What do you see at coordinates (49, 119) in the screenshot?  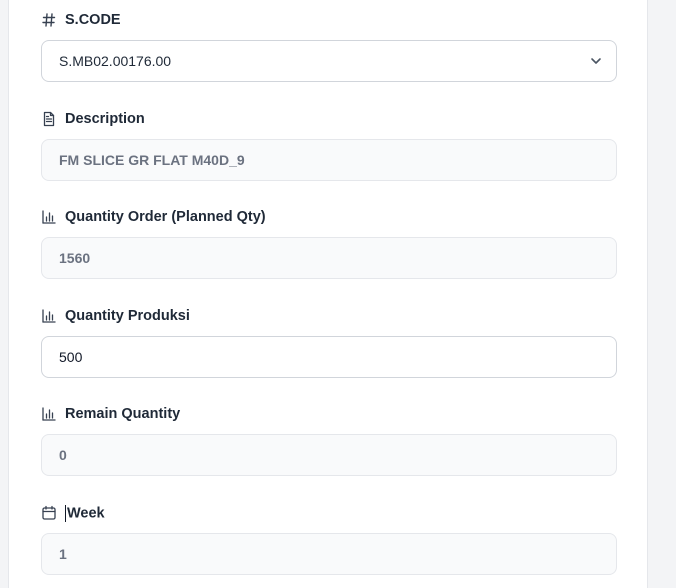 I see `document-icon` at bounding box center [49, 119].